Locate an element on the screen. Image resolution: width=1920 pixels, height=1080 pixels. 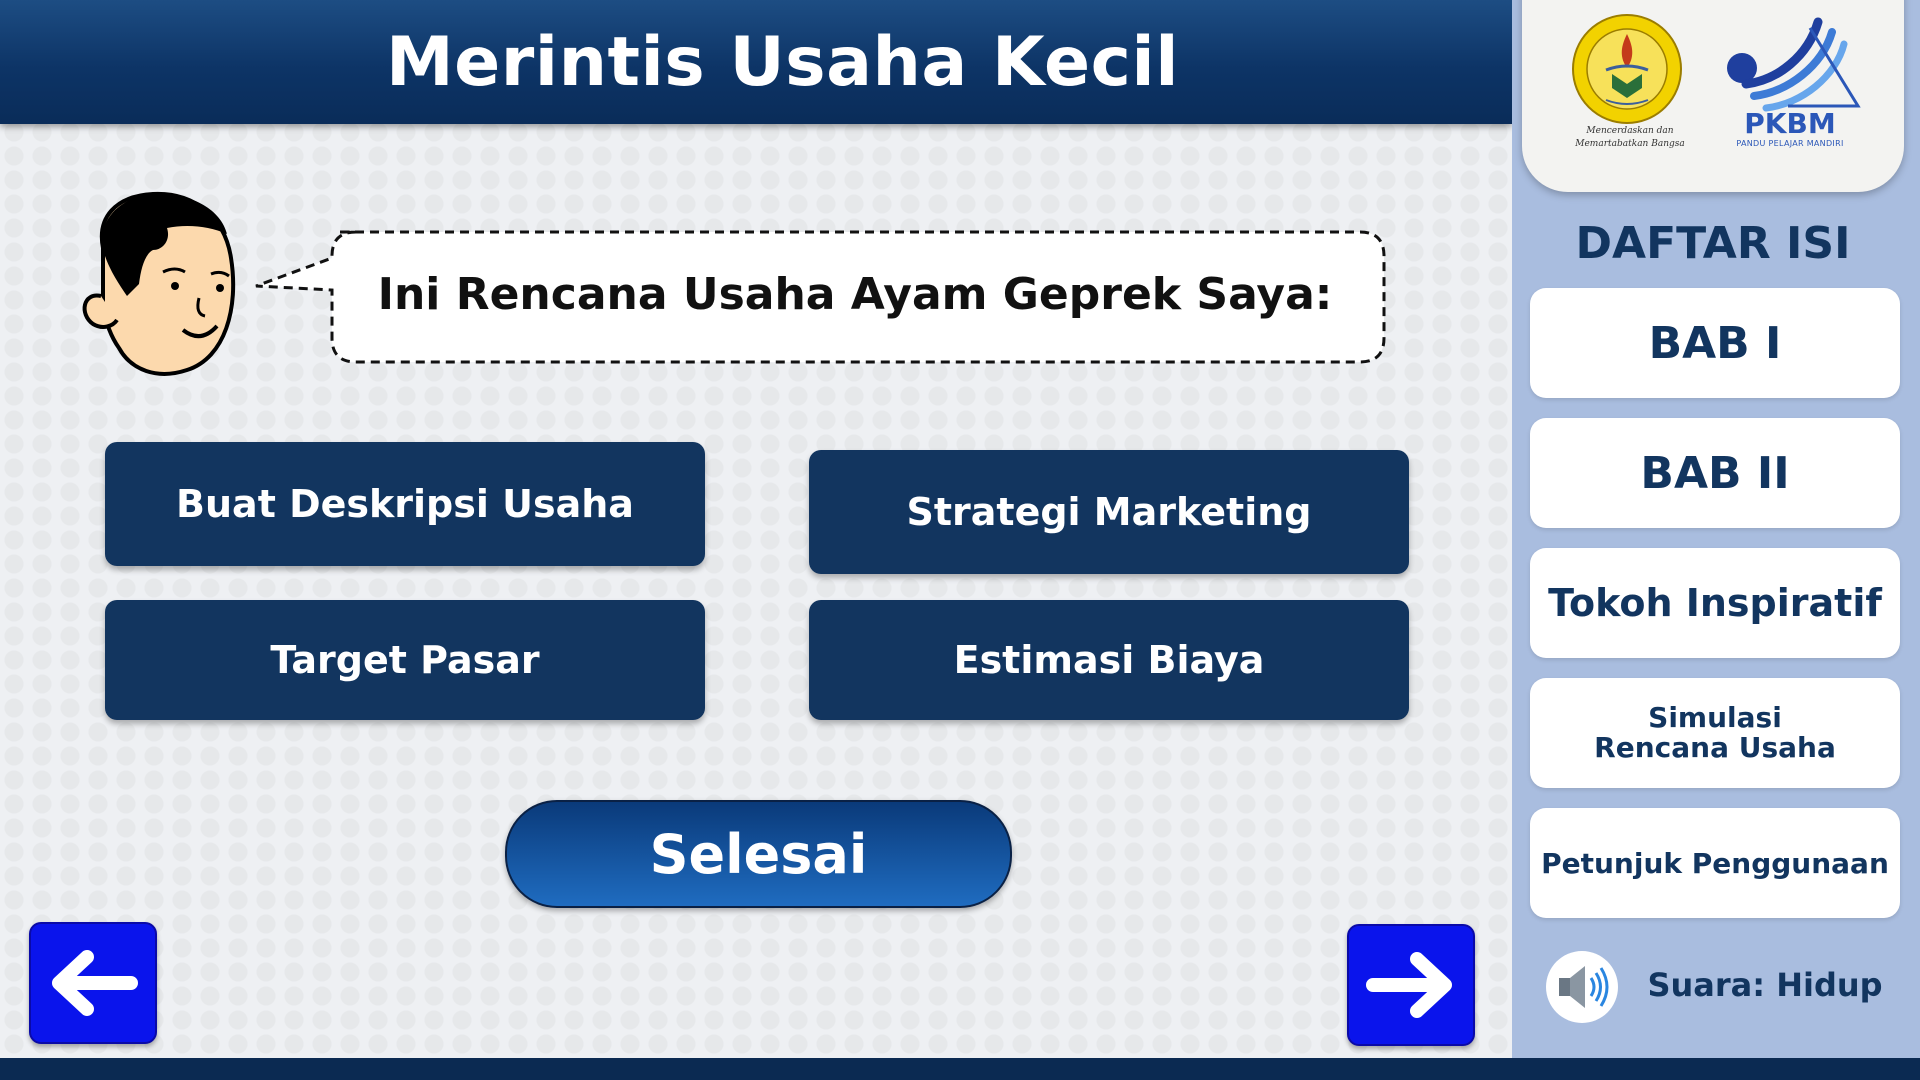
selesai-button: Selesai is located at coordinates (758, 854).